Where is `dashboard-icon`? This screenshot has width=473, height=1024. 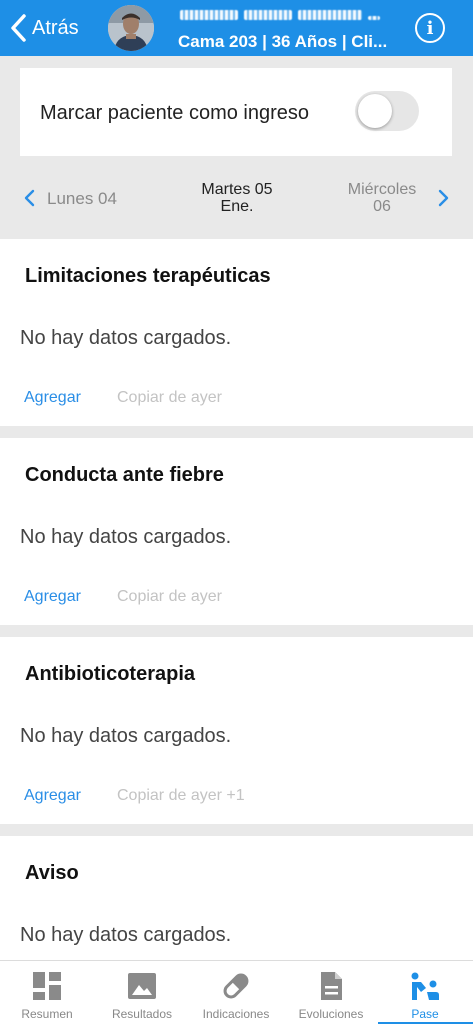
dashboard-icon is located at coordinates (47, 986).